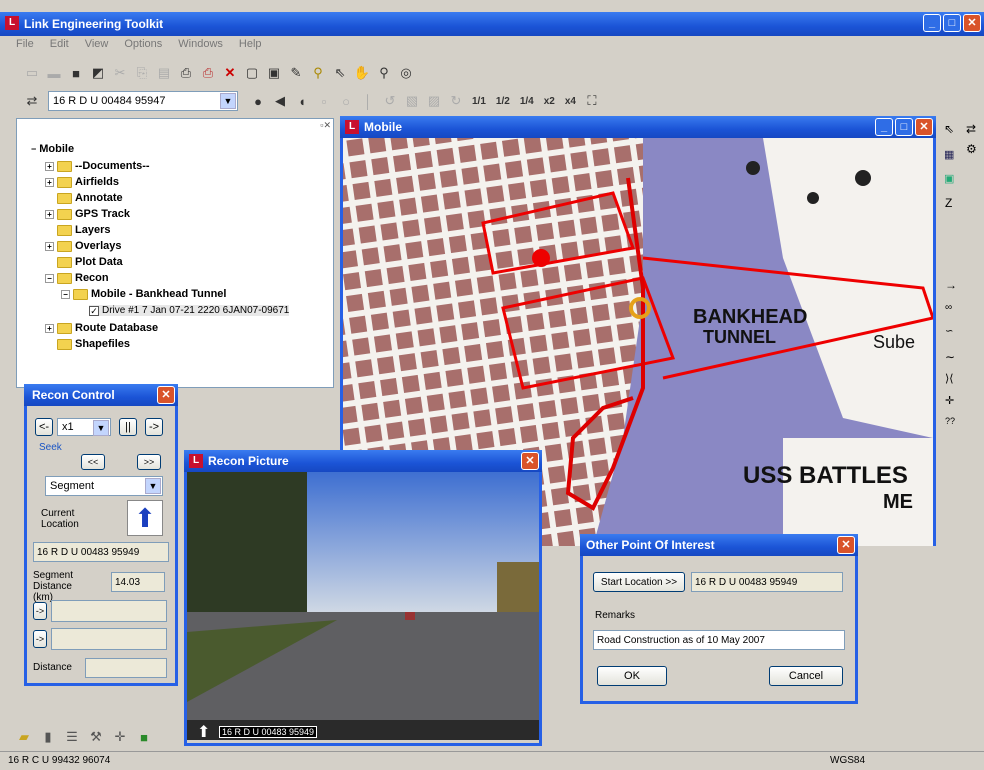 Image resolution: width=984 pixels, height=770 pixels. Describe the element at coordinates (719, 640) in the screenshot. I see `remarks-input: Road Construction as of 10 May 2007` at that location.